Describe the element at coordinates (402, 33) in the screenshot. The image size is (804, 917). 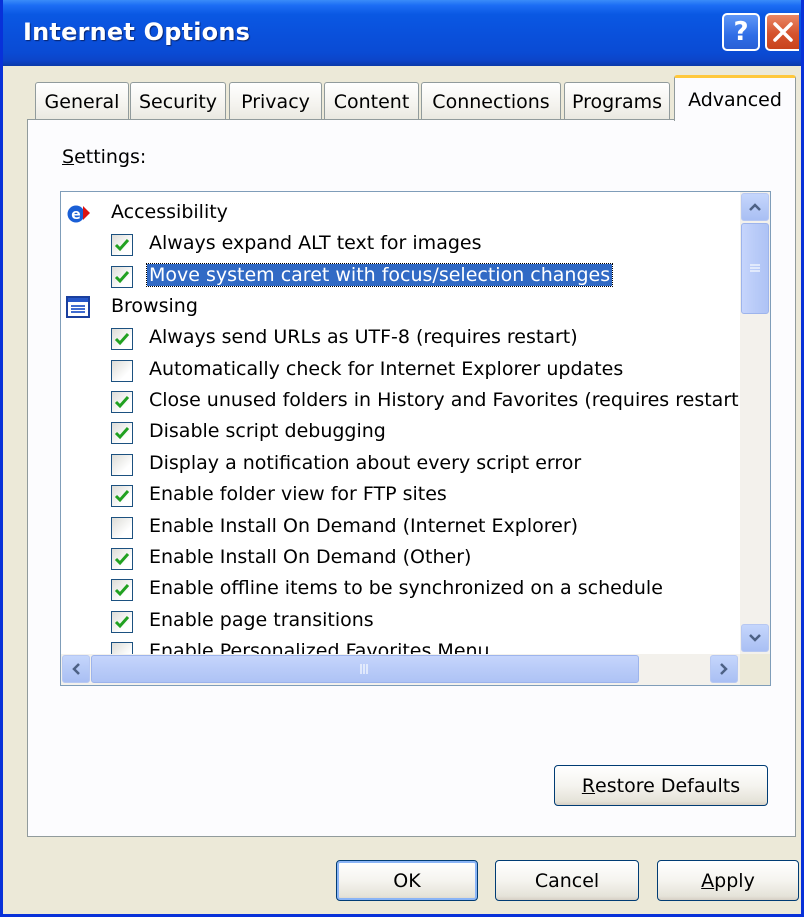
I see `title-bar: Internet Options ?` at that location.